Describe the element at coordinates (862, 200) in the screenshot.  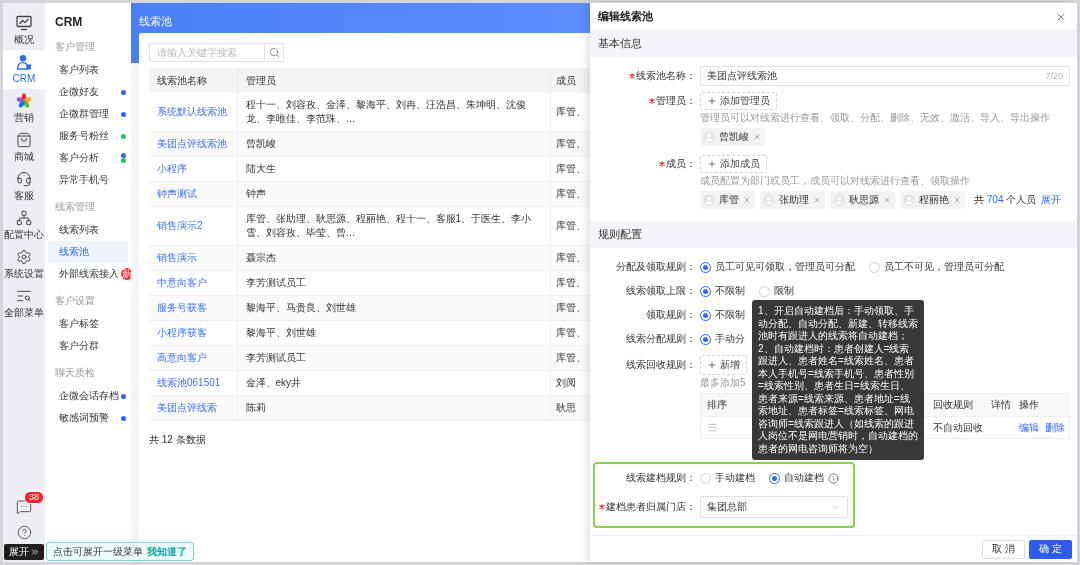
I see `user-tag: 耿思源` at that location.